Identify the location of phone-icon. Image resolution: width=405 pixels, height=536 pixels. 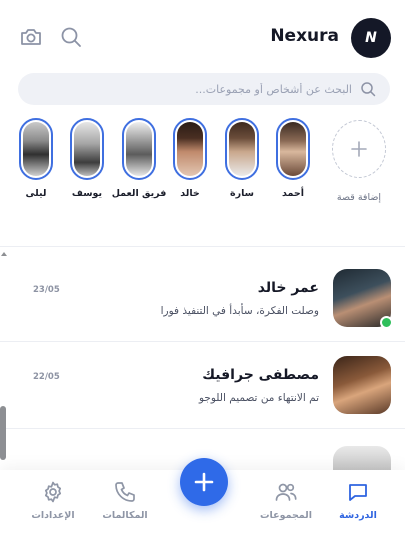
(125, 492).